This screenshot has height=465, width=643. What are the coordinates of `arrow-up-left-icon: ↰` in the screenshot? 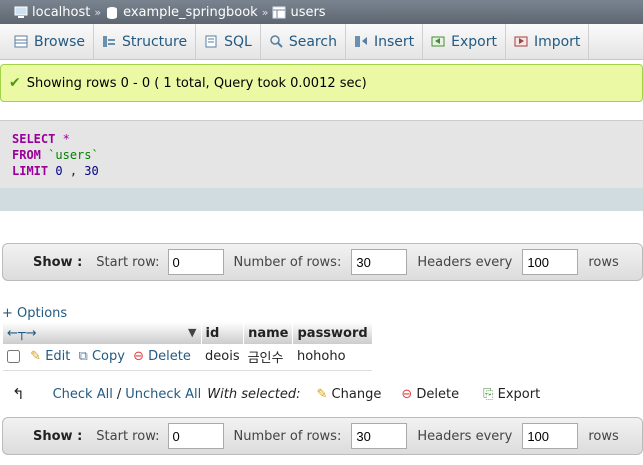 It's located at (18, 394).